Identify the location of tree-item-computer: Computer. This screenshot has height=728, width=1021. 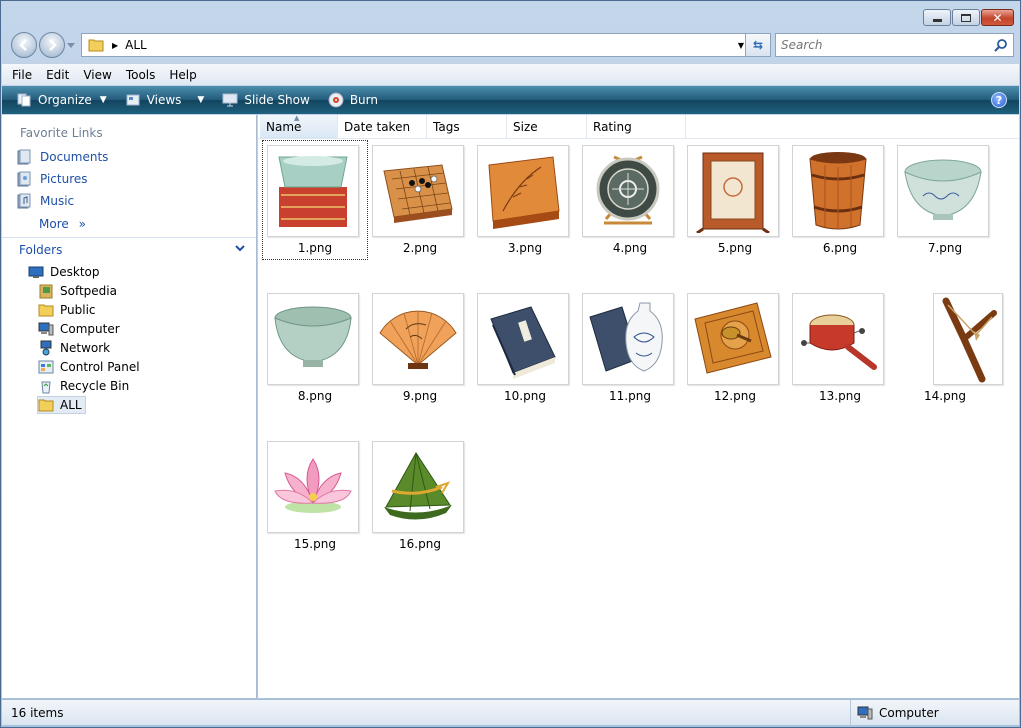
(79, 329).